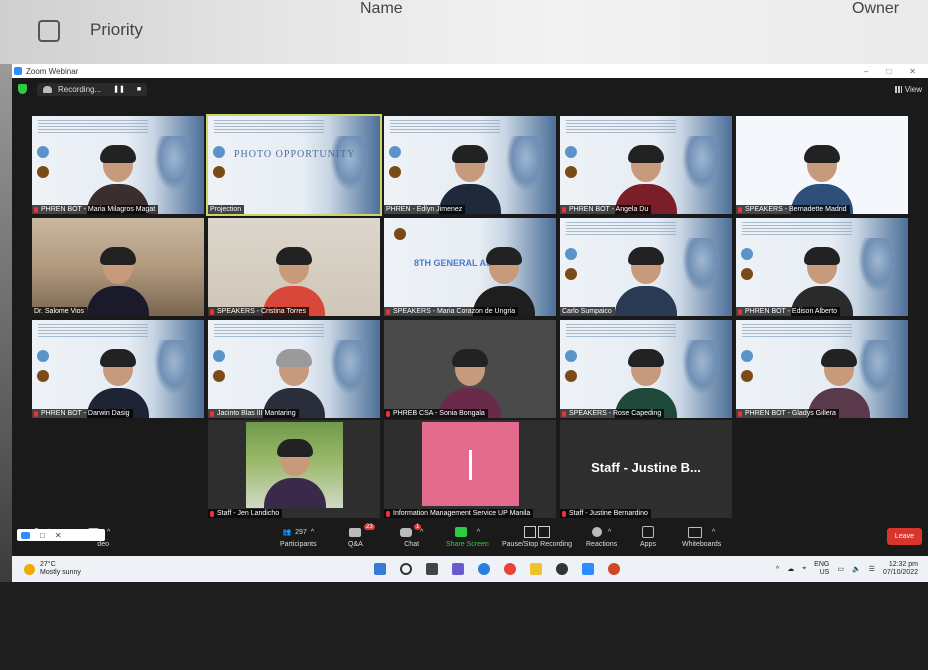 The height and width of the screenshot is (670, 928). I want to click on video-tile: PHREB CSA - Sonia Bongala, so click(470, 369).